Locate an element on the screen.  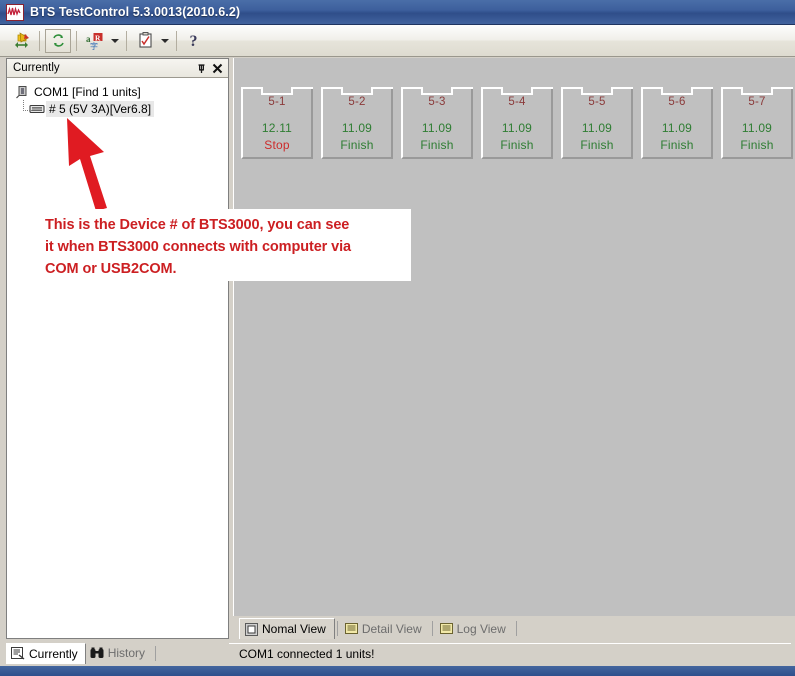
dock-tab-label: Currently is located at coordinates (53, 653).